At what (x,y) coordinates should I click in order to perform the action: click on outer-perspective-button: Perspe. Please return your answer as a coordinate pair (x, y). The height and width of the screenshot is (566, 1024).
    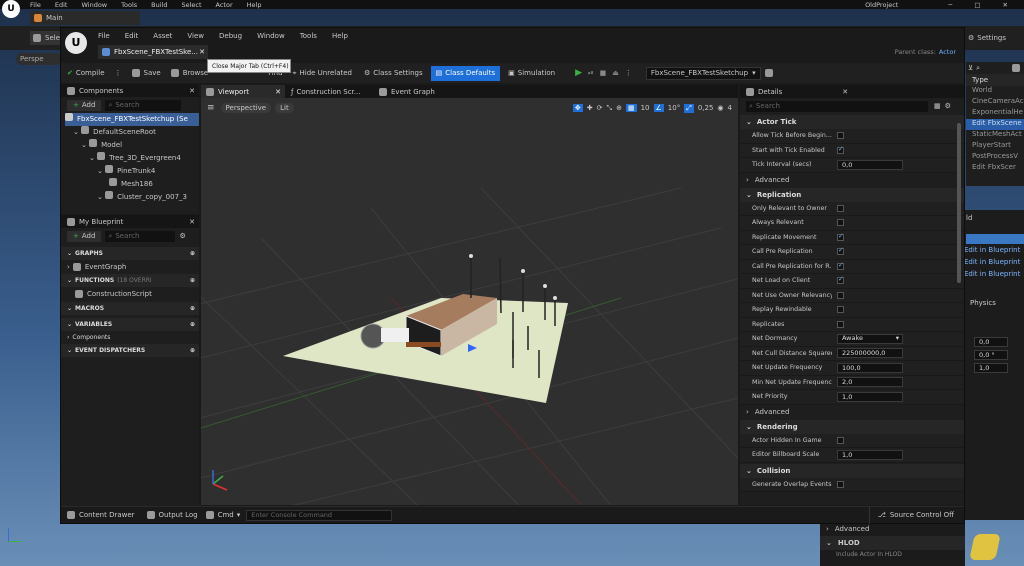
    Looking at the image, I should click on (39, 59).